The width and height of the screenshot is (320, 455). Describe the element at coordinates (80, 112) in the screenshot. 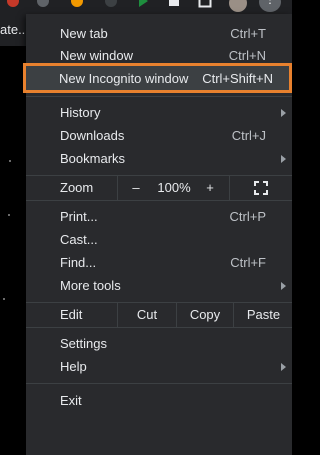

I see `menu-item-label: History` at that location.